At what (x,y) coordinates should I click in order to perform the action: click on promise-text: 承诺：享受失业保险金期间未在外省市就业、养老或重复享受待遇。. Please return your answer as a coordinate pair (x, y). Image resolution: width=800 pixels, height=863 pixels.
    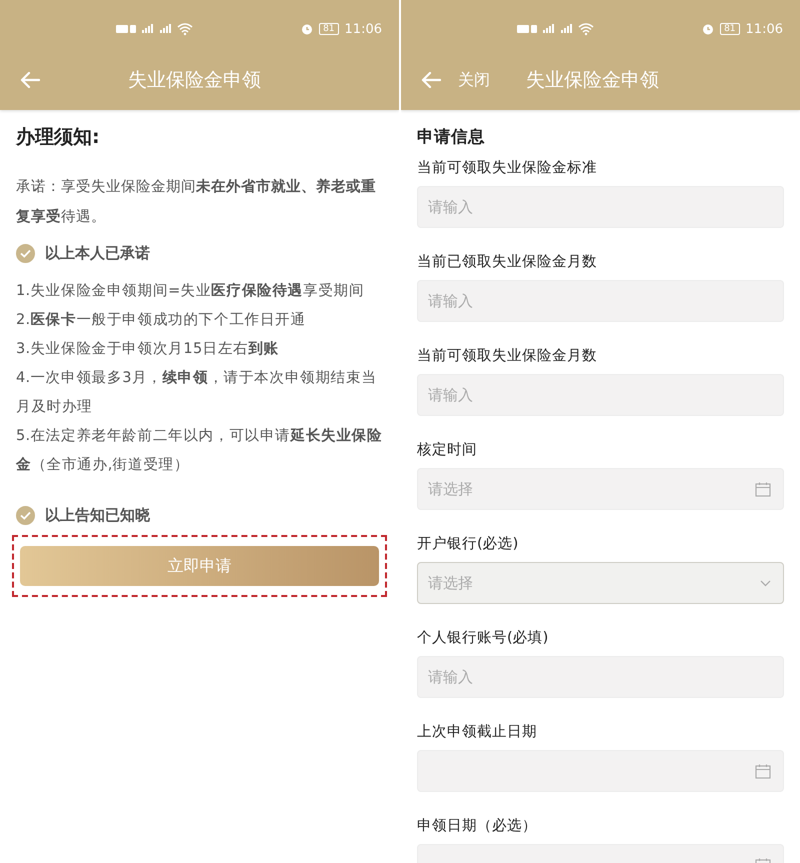
    Looking at the image, I should click on (196, 202).